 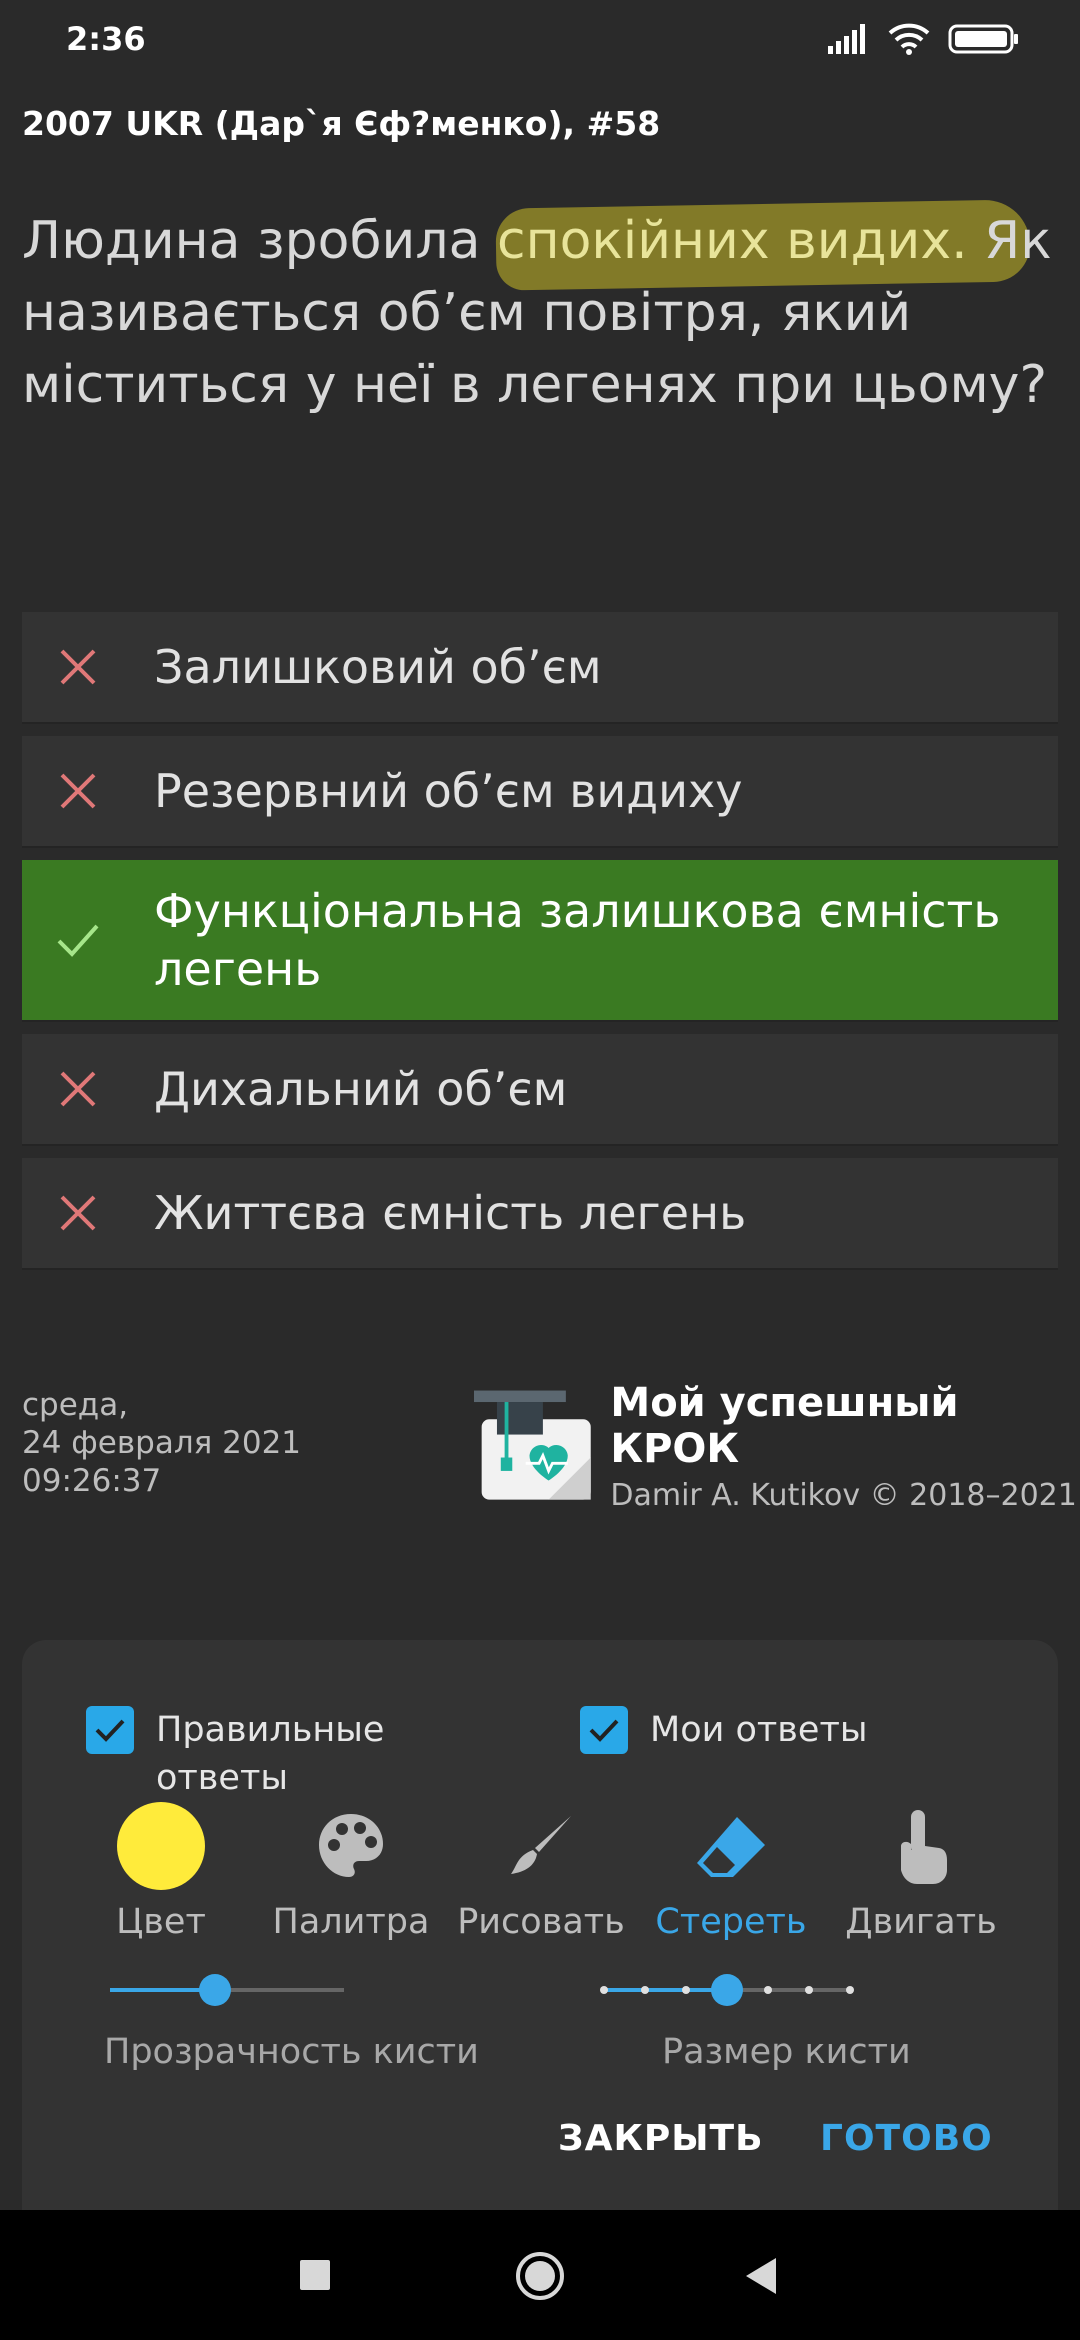 I want to click on status-bar: 2:36, so click(x=540, y=39).